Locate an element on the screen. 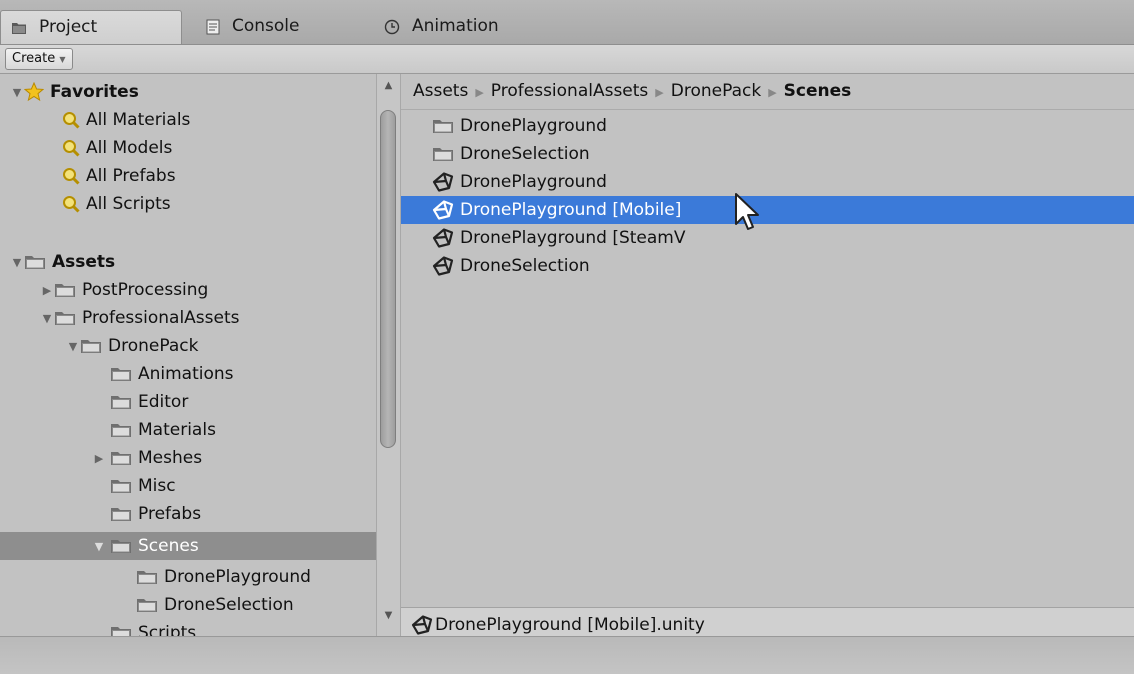 This screenshot has height=674, width=1134. favorites-label: Favorites is located at coordinates (94, 92).